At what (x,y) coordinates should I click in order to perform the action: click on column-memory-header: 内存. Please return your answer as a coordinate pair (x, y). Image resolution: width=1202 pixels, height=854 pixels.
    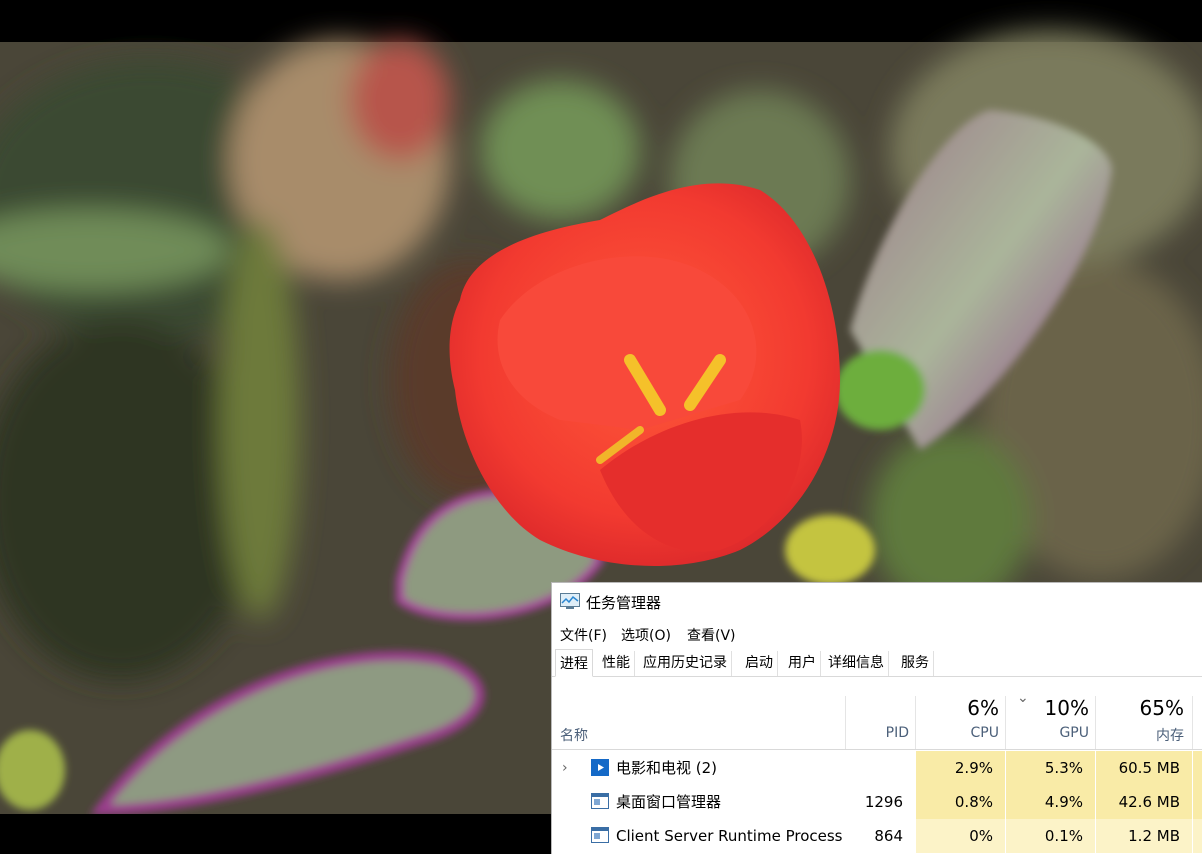
    Looking at the image, I should click on (1143, 735).